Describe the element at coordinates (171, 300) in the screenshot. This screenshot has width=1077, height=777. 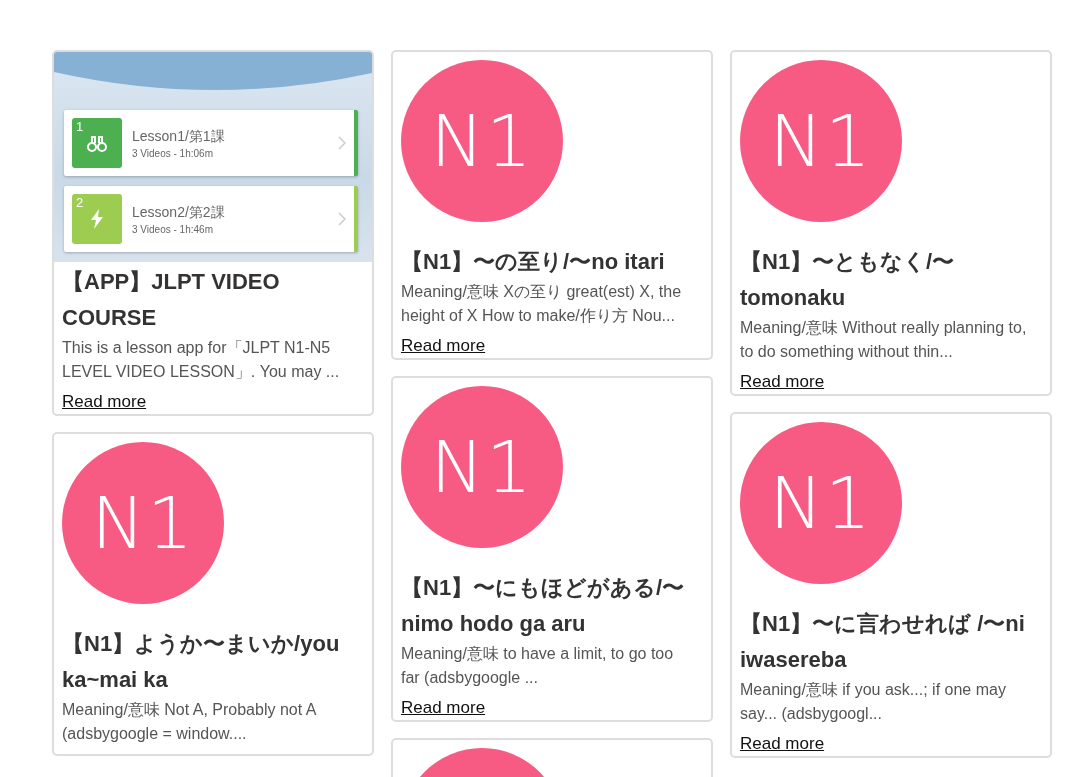
I see `post-title: 【APP】JLPT VIDEO COURSE` at that location.